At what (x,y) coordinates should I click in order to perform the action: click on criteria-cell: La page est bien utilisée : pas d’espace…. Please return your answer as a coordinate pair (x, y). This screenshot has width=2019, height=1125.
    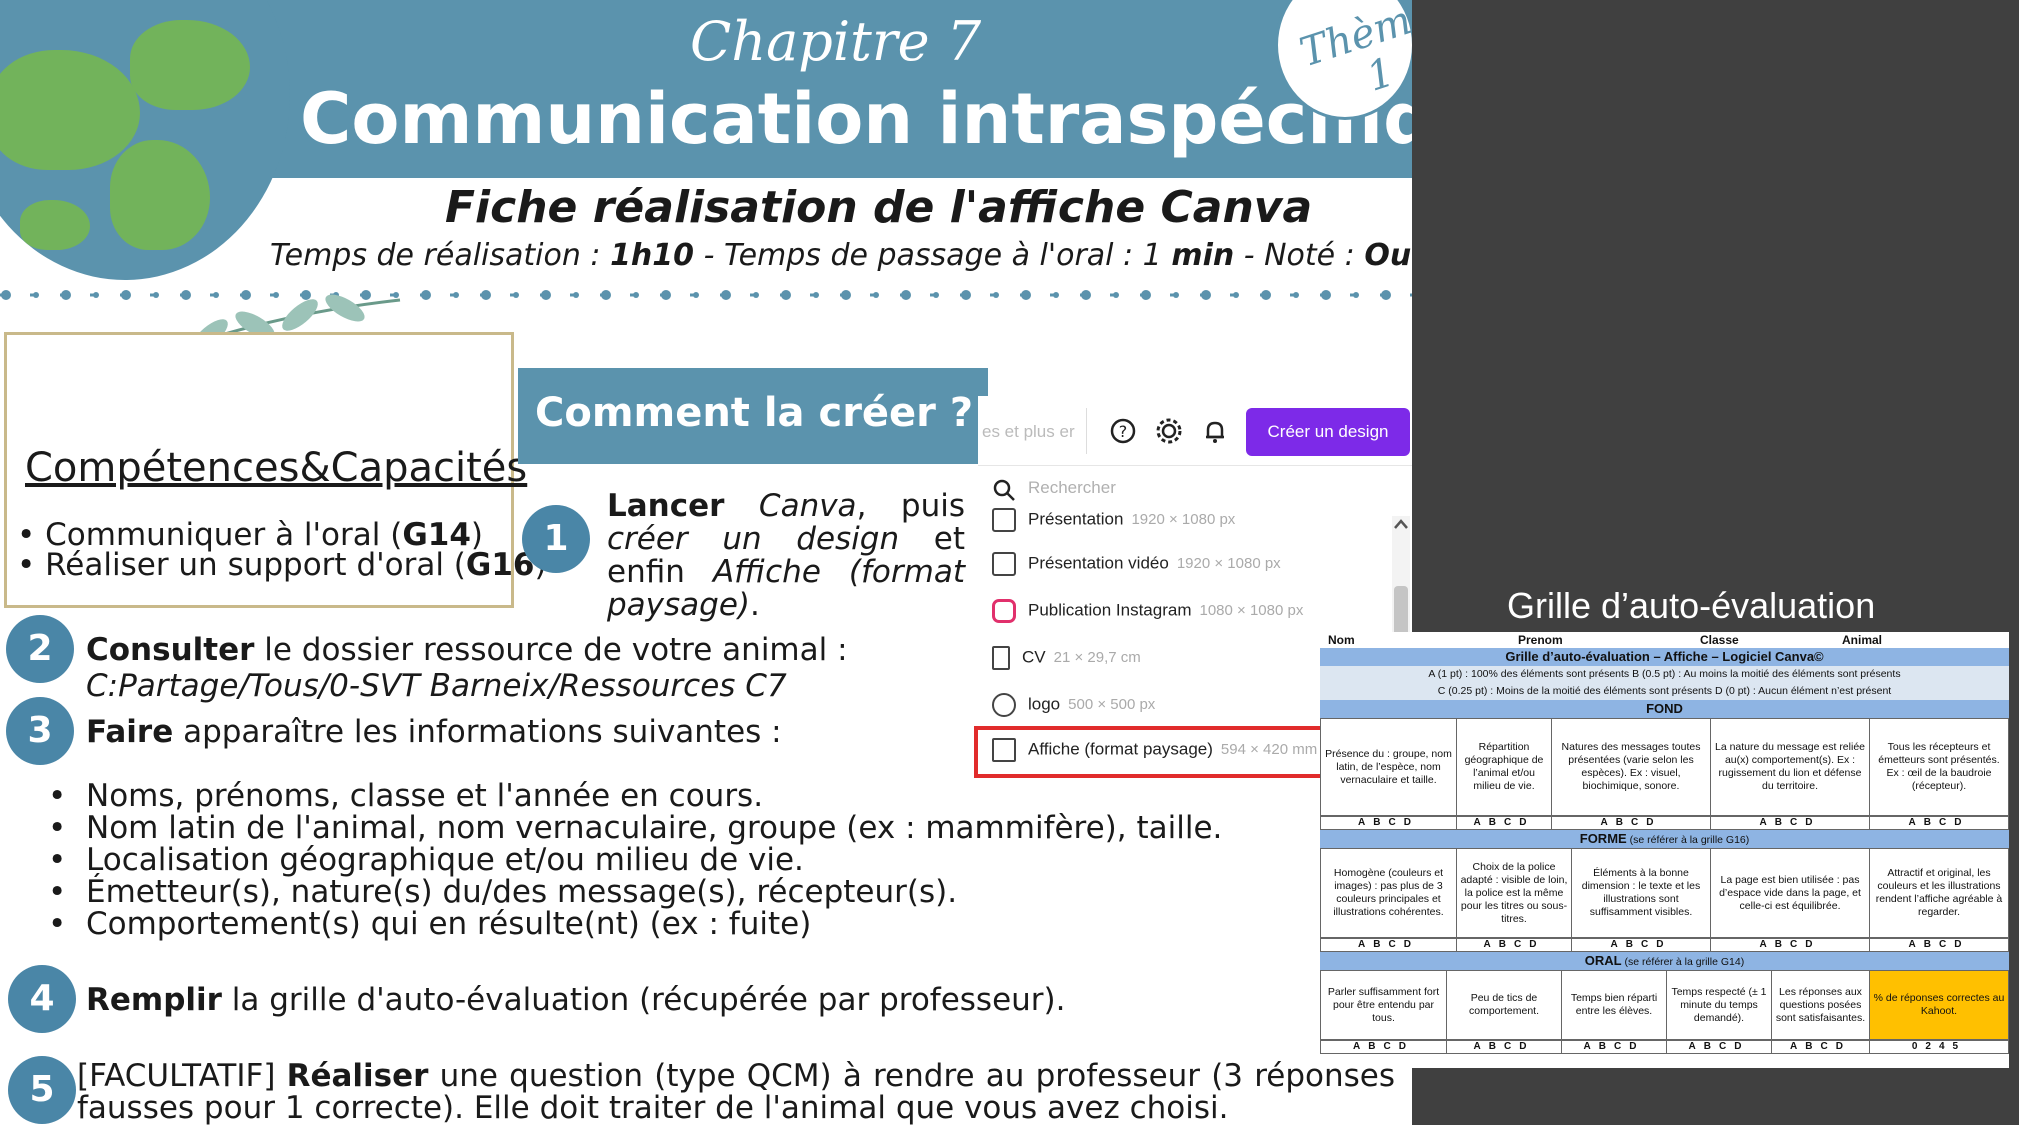
    Looking at the image, I should click on (1790, 893).